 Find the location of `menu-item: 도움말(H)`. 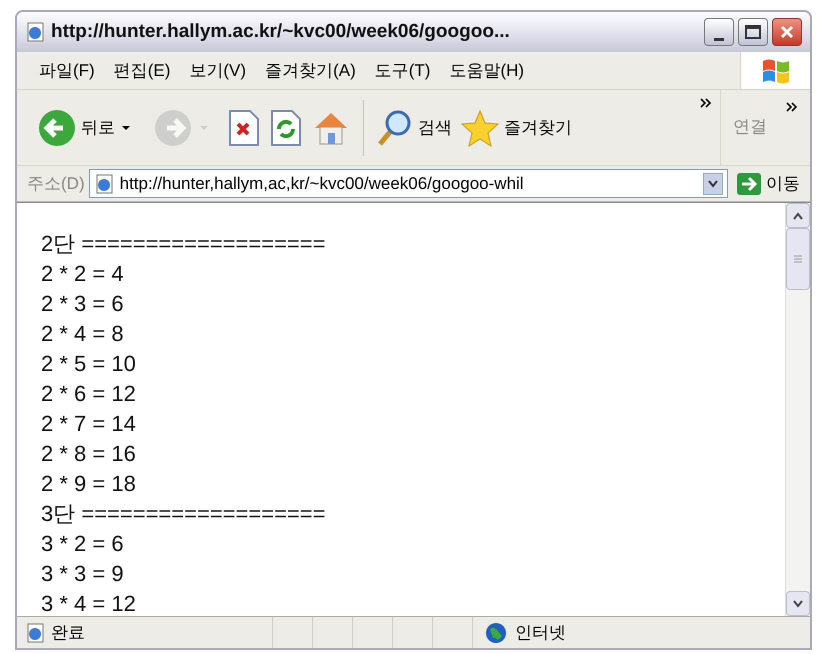

menu-item: 도움말(H) is located at coordinates (486, 71).